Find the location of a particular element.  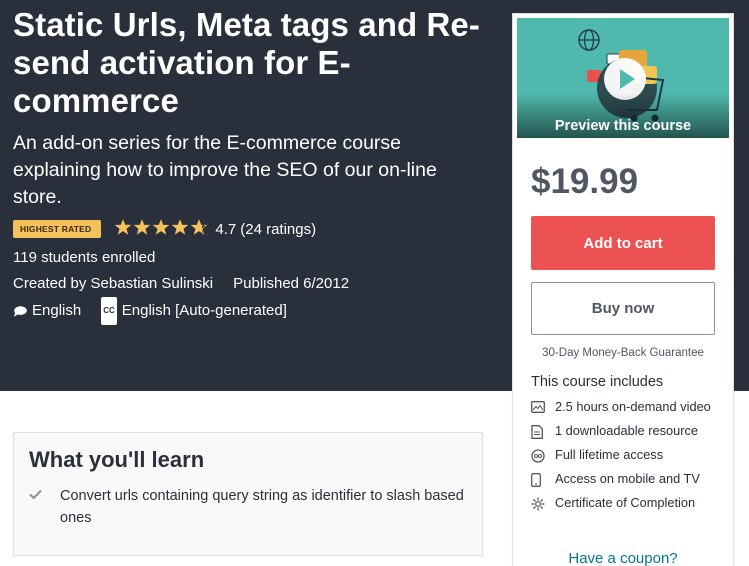

what-you-learn-title: What you'll learn is located at coordinates (117, 459).